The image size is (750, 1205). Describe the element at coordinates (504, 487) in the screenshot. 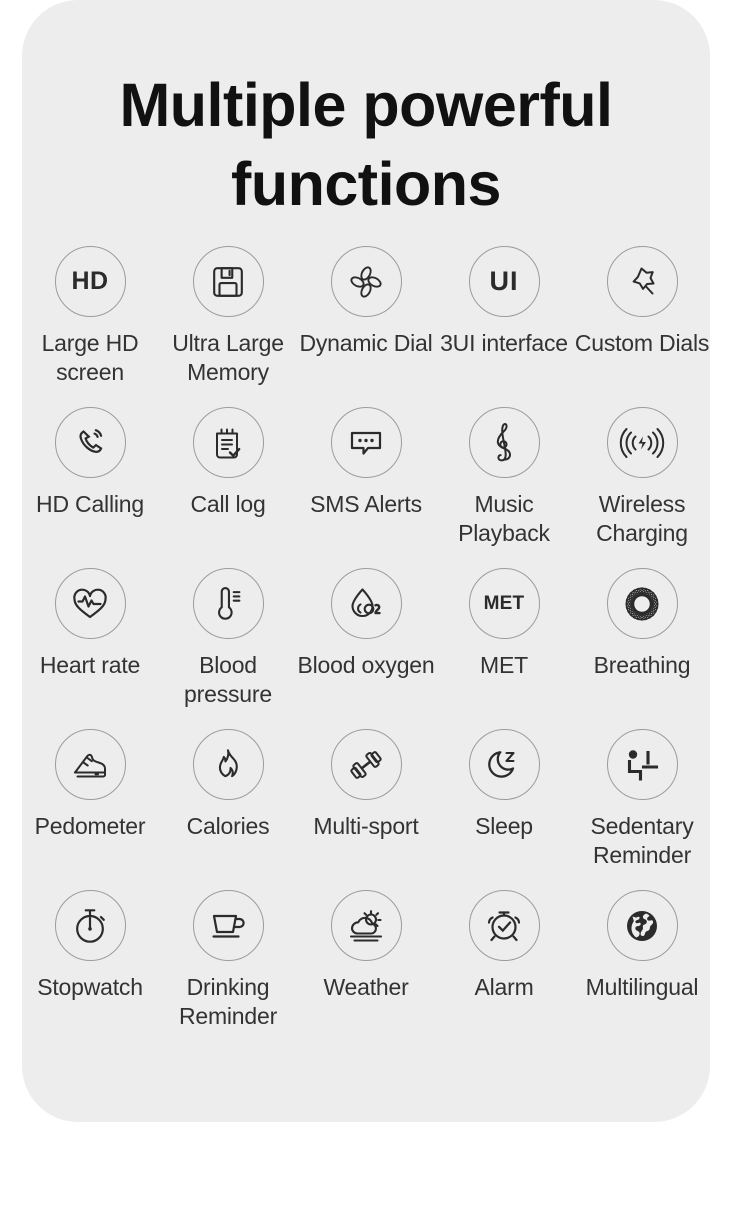

I see `feature-item: Music Playback` at that location.